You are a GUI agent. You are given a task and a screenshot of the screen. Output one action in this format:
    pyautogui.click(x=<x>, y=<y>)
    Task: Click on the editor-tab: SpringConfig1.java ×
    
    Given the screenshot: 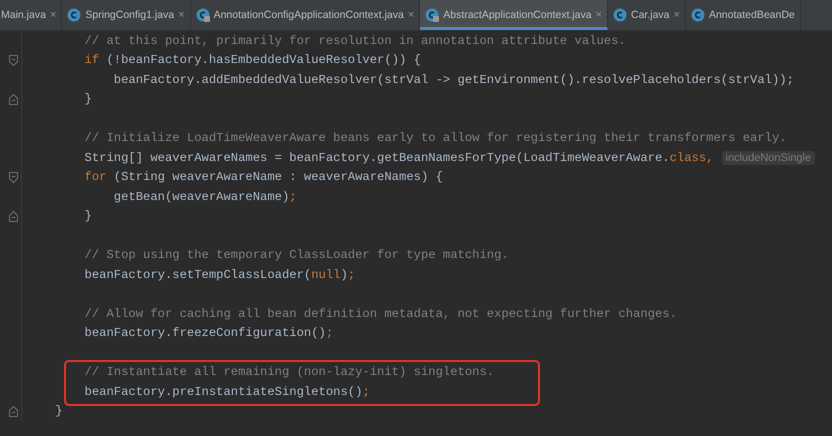 What is the action you would take?
    pyautogui.click(x=126, y=15)
    